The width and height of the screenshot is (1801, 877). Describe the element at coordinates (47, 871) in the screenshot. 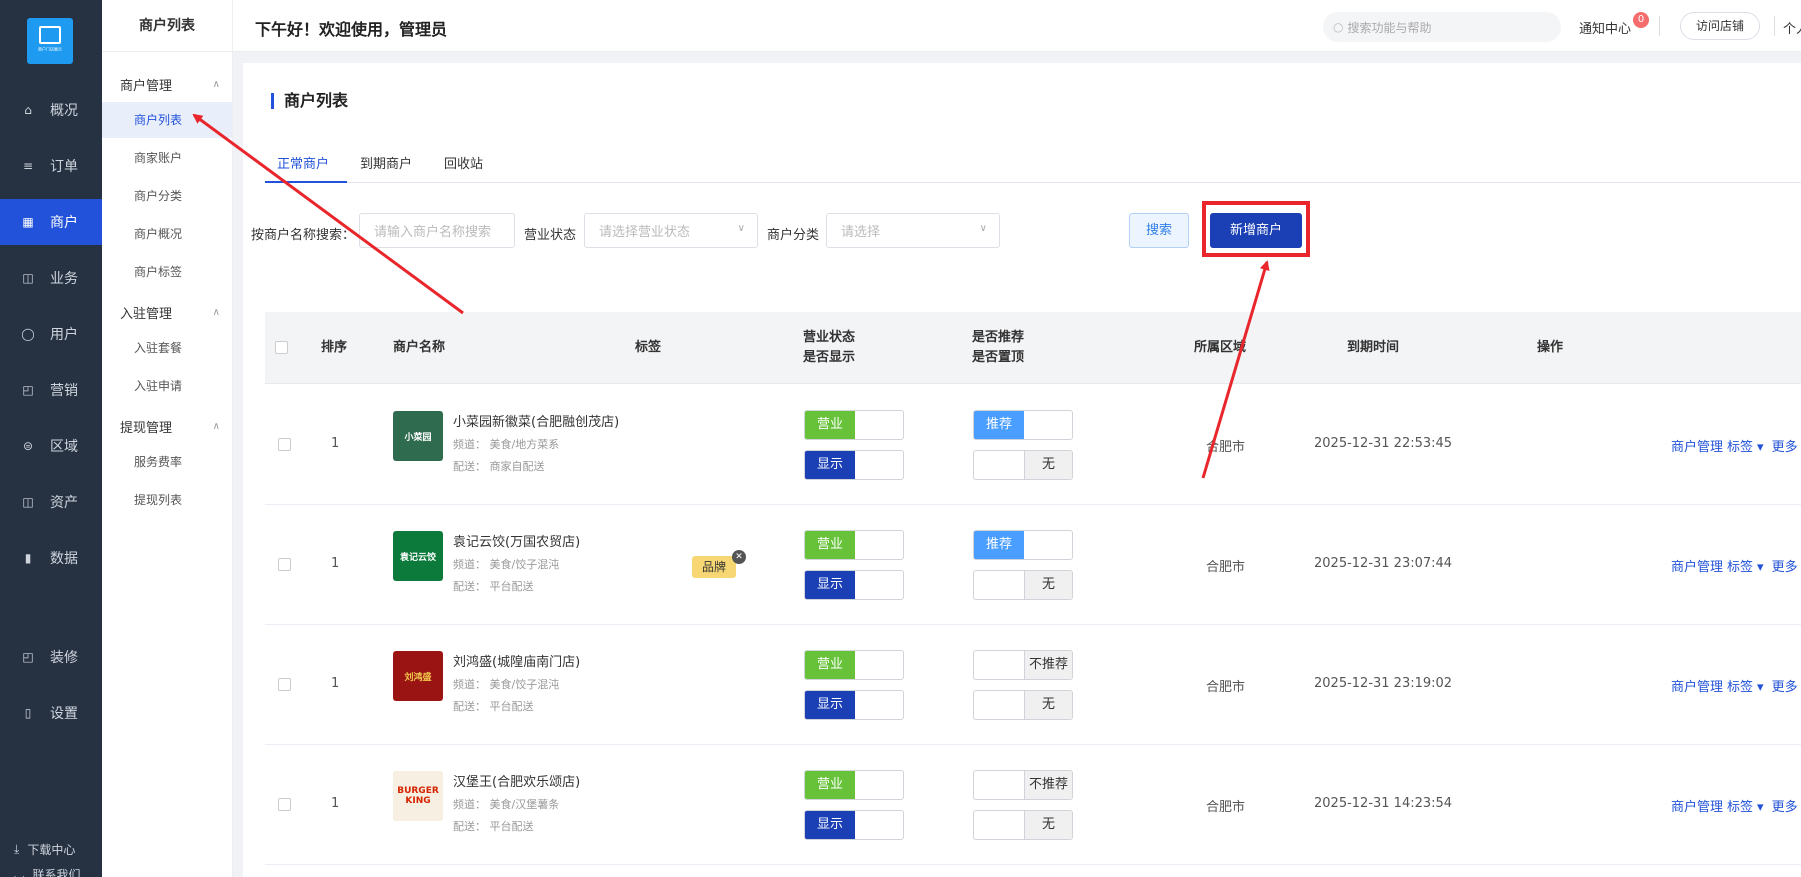

I see `nav-bottom-item-1: ◡ 联系我们` at that location.